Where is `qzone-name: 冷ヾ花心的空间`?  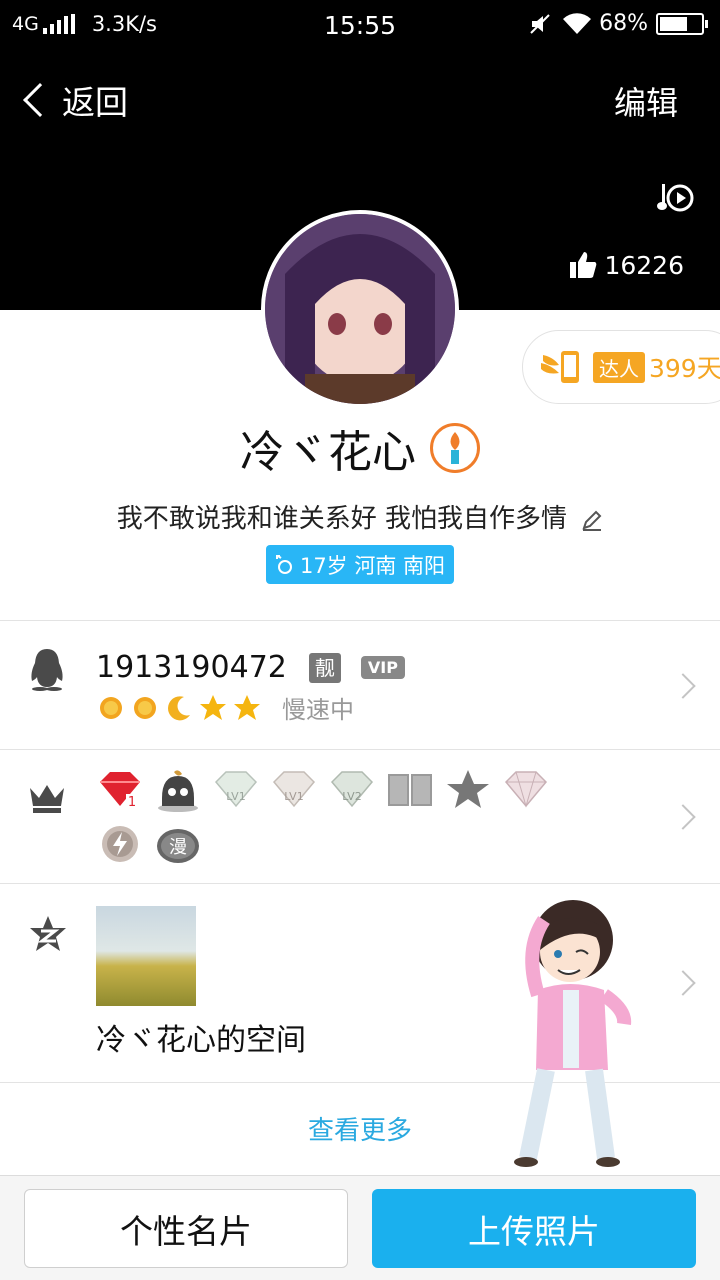
qzone-name: 冷ヾ花心的空间 is located at coordinates (201, 1040).